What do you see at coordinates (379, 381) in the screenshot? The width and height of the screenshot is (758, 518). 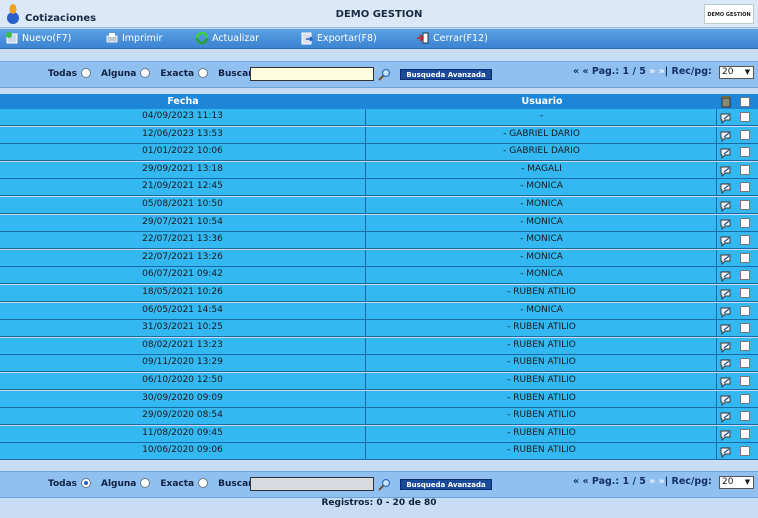 I see `table-row: 06/10/2020 12:50- RUBEN ATILIO` at bounding box center [379, 381].